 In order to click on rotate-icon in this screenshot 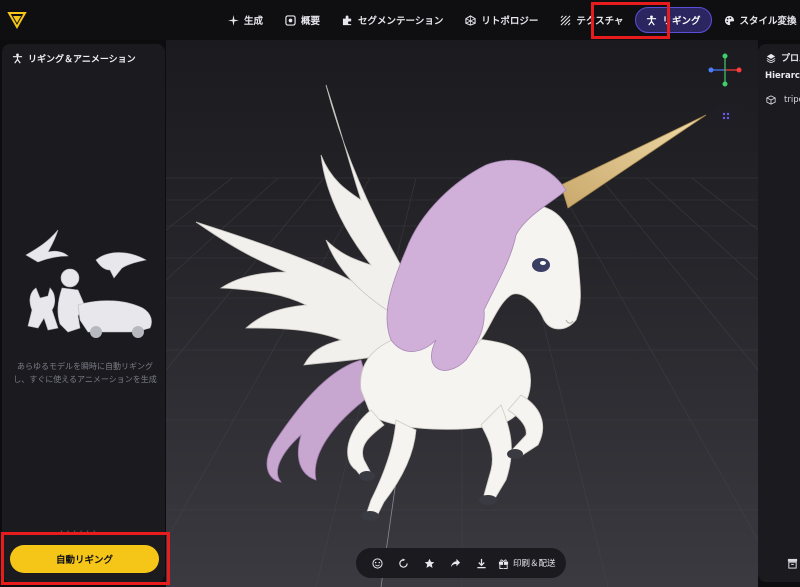, I will do `click(403, 562)`.